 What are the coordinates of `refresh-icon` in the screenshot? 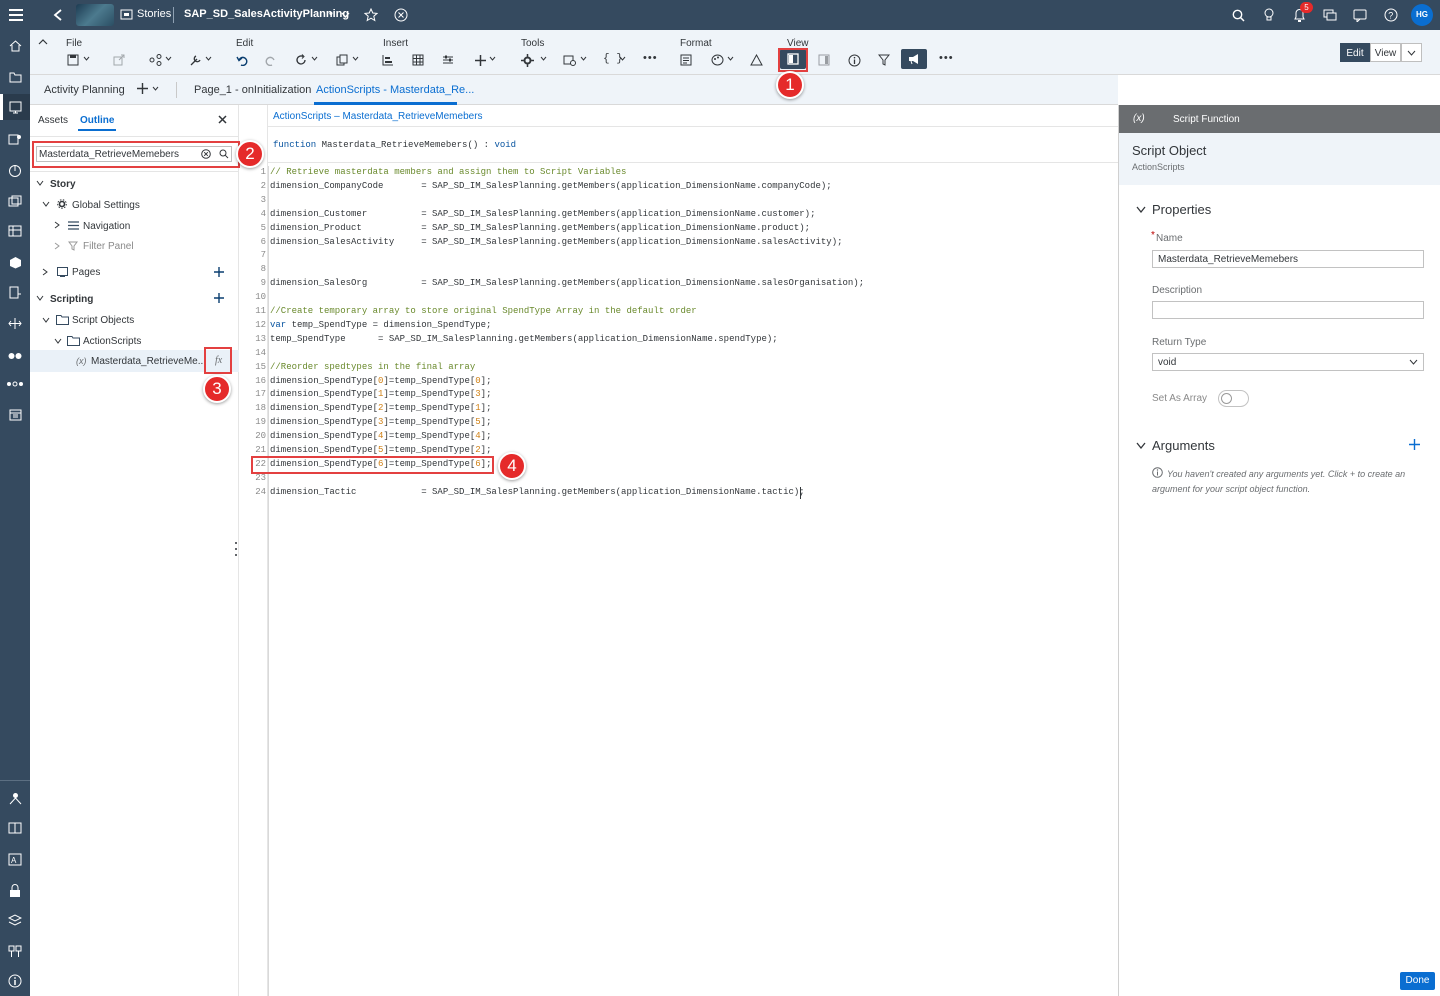 It's located at (301, 60).